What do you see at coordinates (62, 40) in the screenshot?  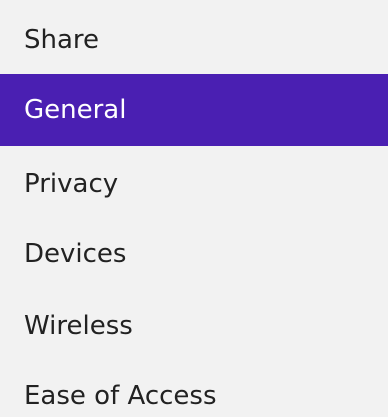 I see `menu-item-label: Share` at bounding box center [62, 40].